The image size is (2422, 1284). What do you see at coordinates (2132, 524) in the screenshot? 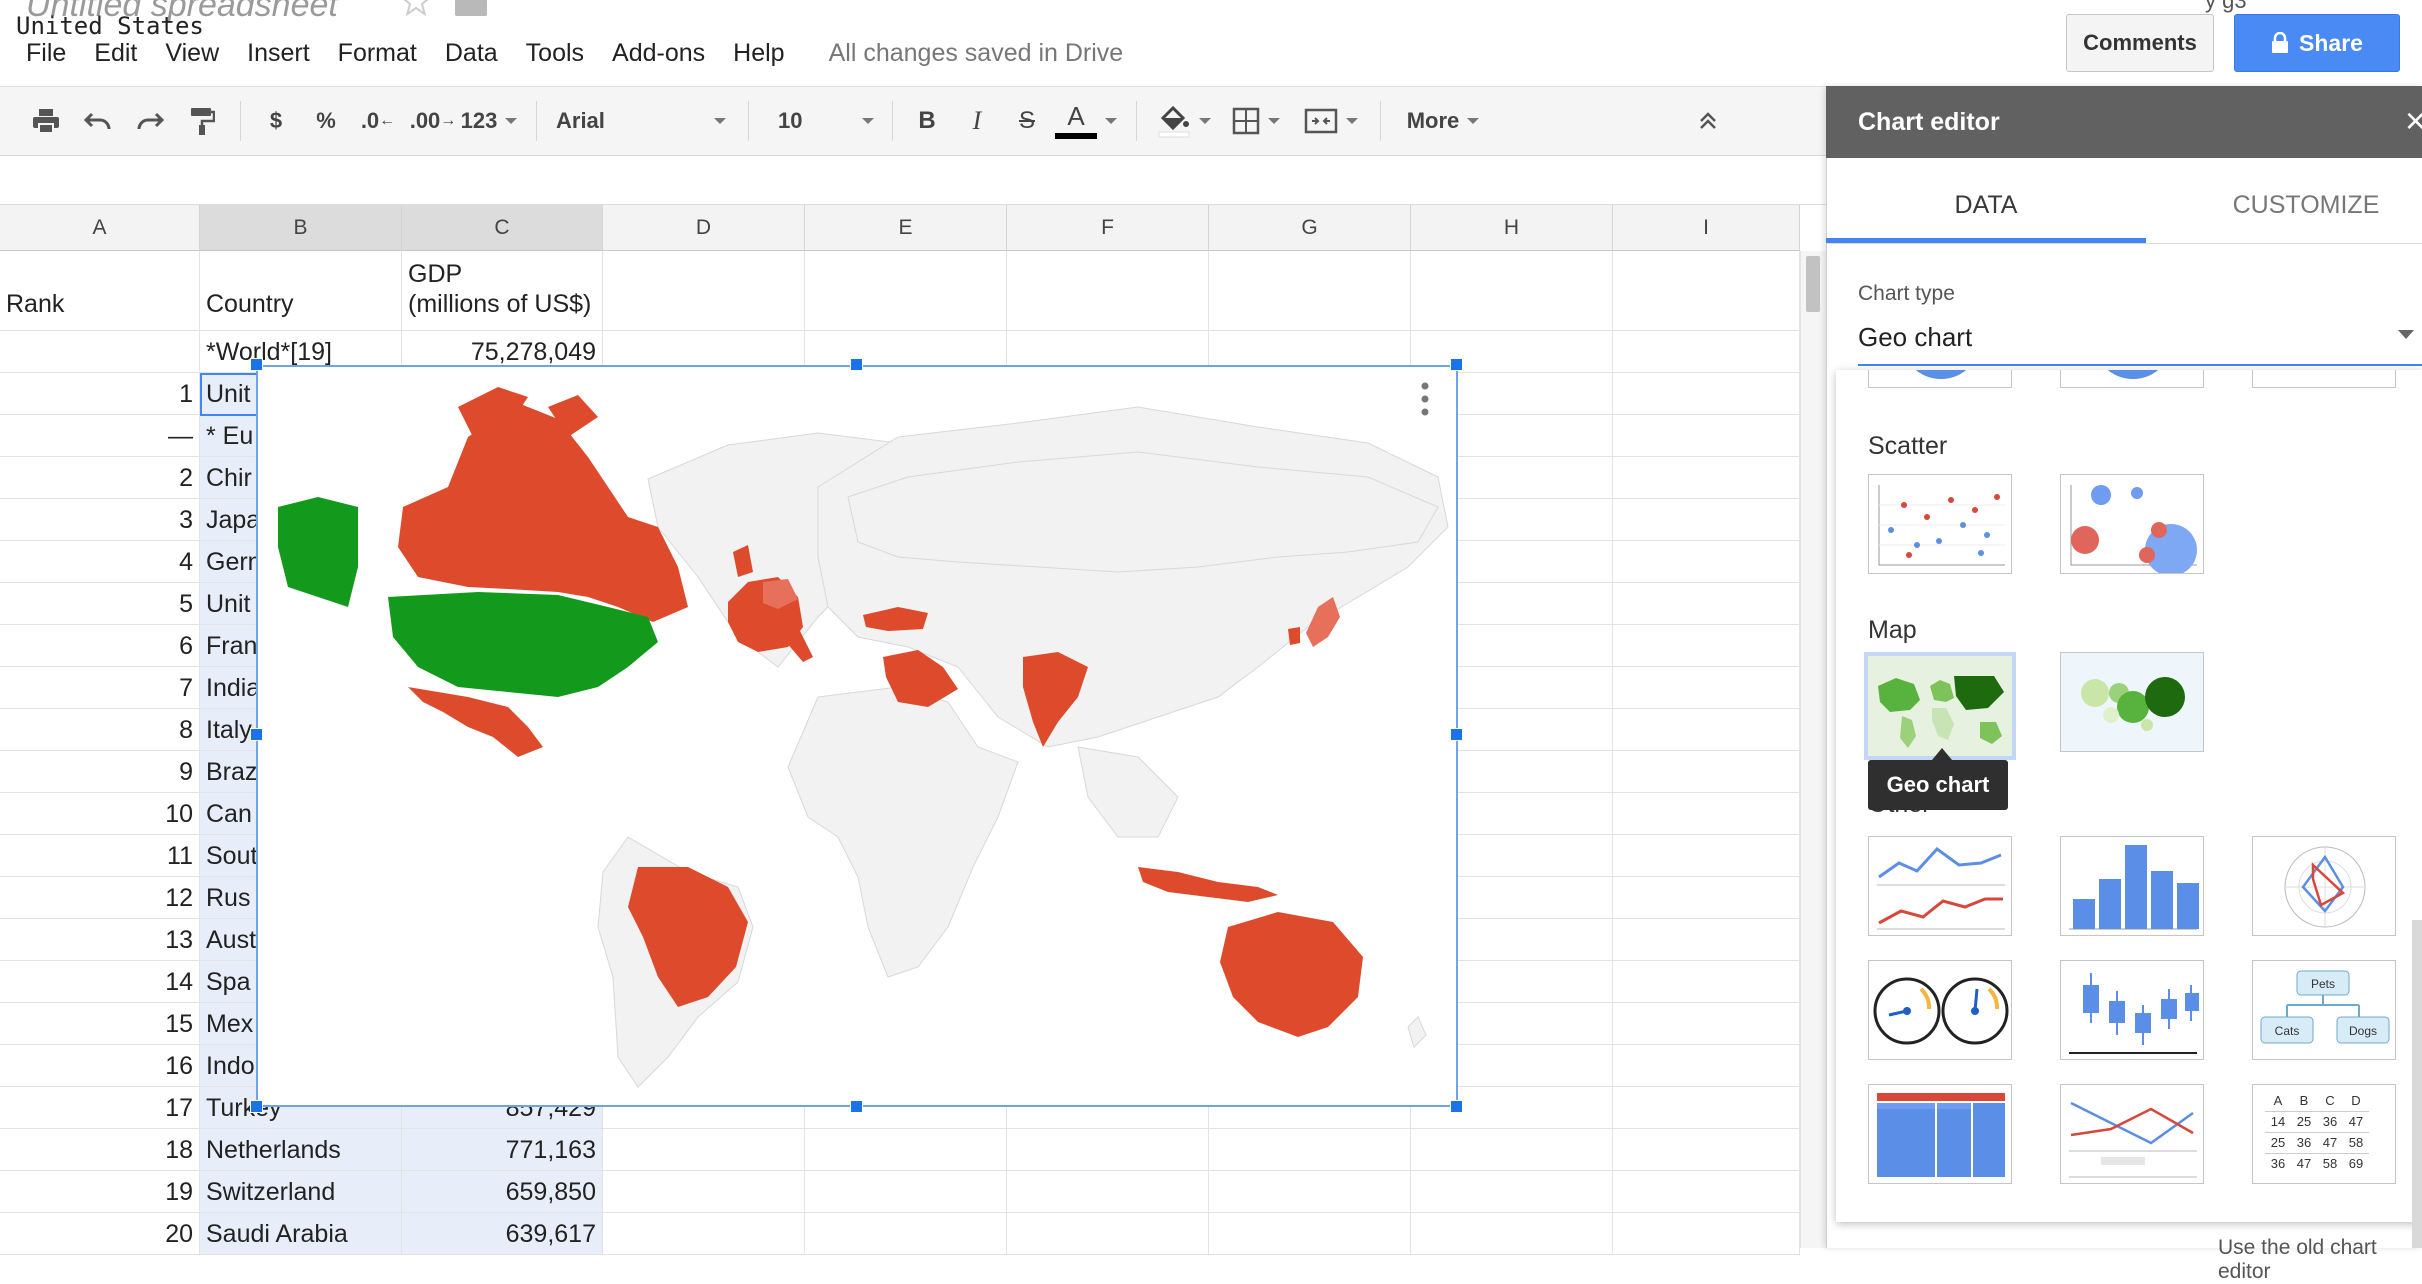
I see `chart-thumb-bubble` at bounding box center [2132, 524].